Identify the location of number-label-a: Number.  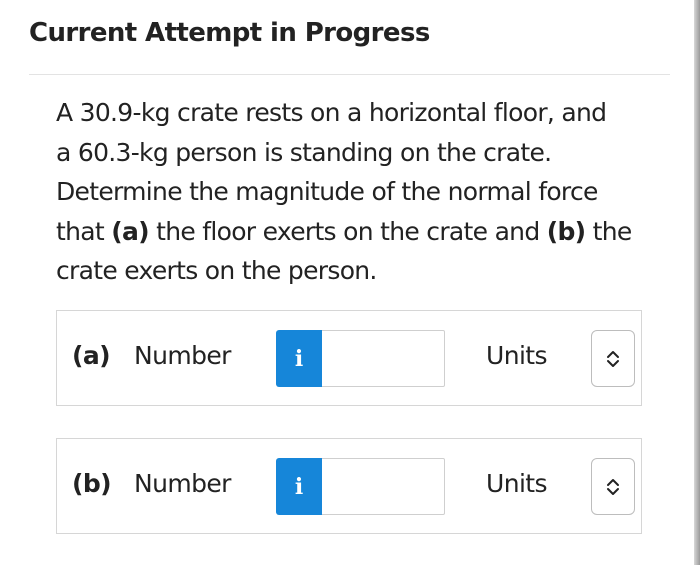
(182, 355).